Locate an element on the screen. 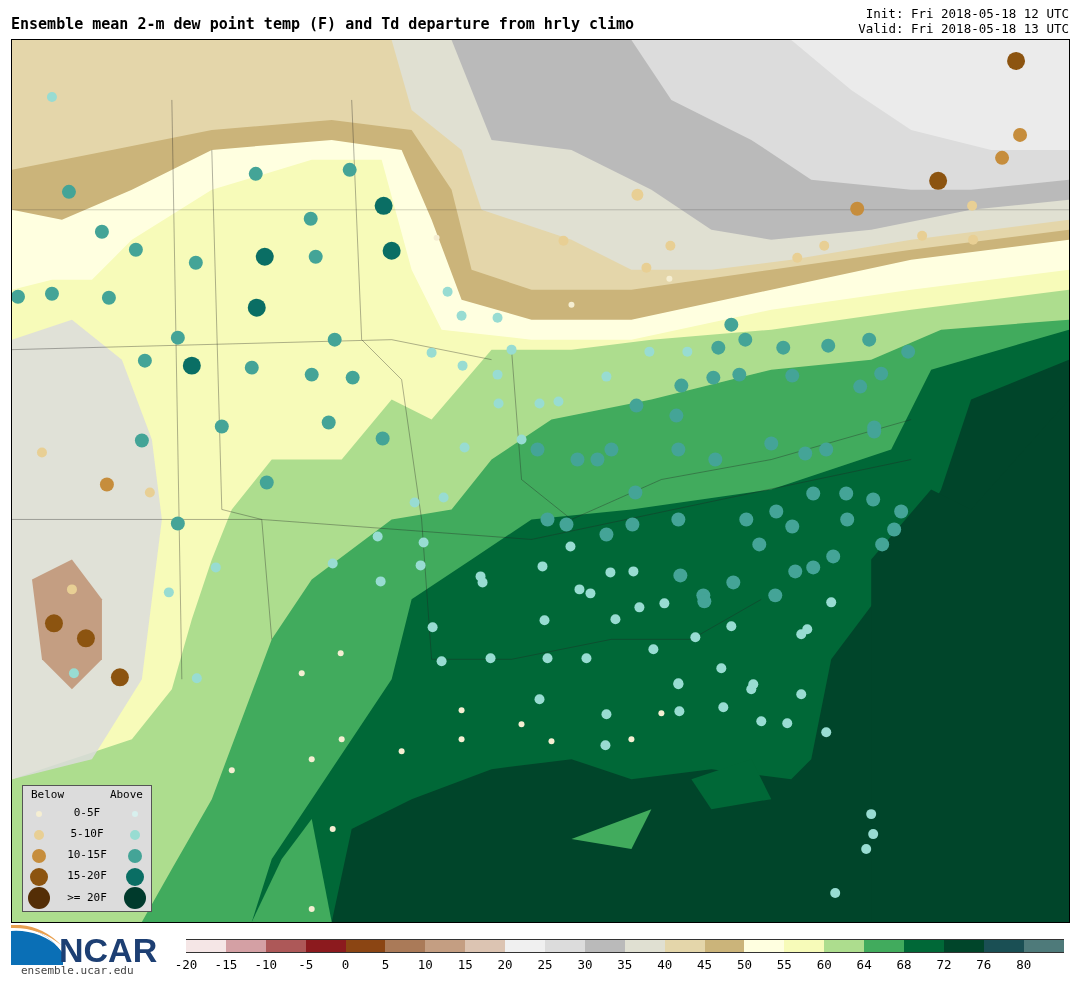 The image size is (1080, 985). colorbar-label: 64 is located at coordinates (864, 965).